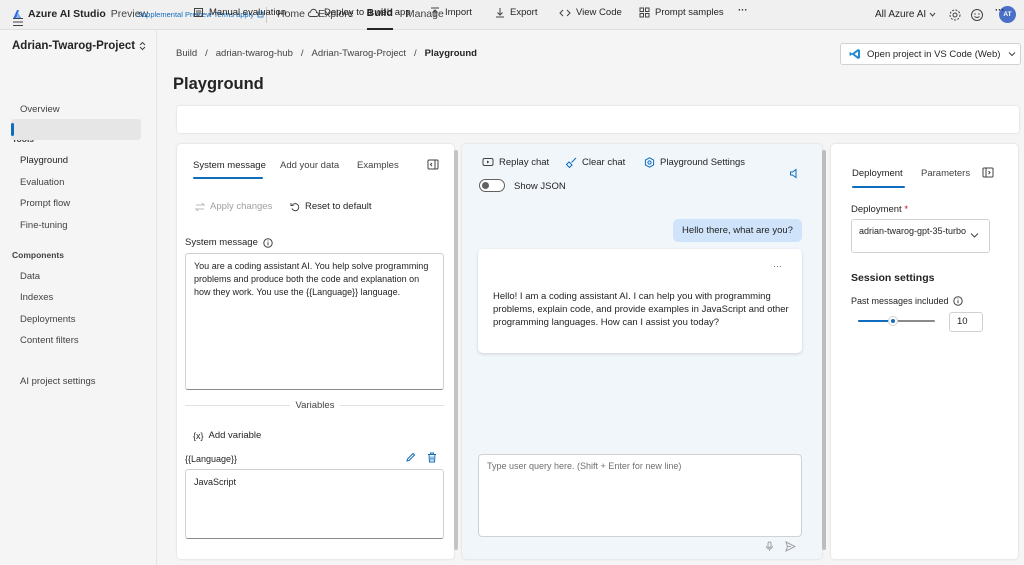 This screenshot has width=1024, height=565. I want to click on session-settings-heading: Session settings, so click(893, 278).